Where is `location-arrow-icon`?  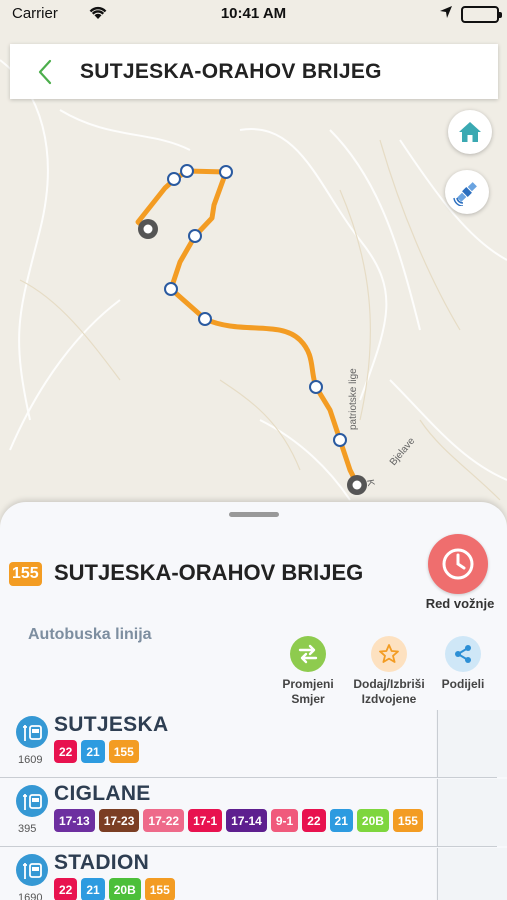
location-arrow-icon is located at coordinates (446, 13).